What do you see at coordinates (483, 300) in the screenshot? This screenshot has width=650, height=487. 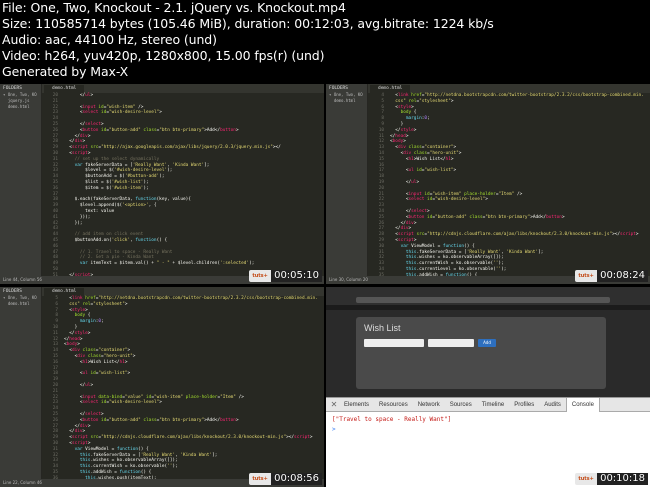 I see `address-bar` at bounding box center [483, 300].